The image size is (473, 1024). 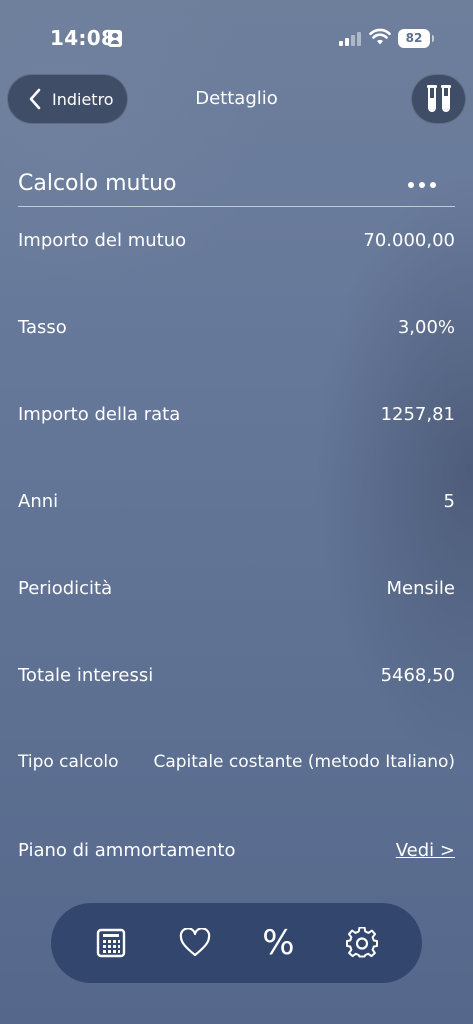 What do you see at coordinates (236, 35) in the screenshot?
I see `status-bar: 14:08 82` at bounding box center [236, 35].